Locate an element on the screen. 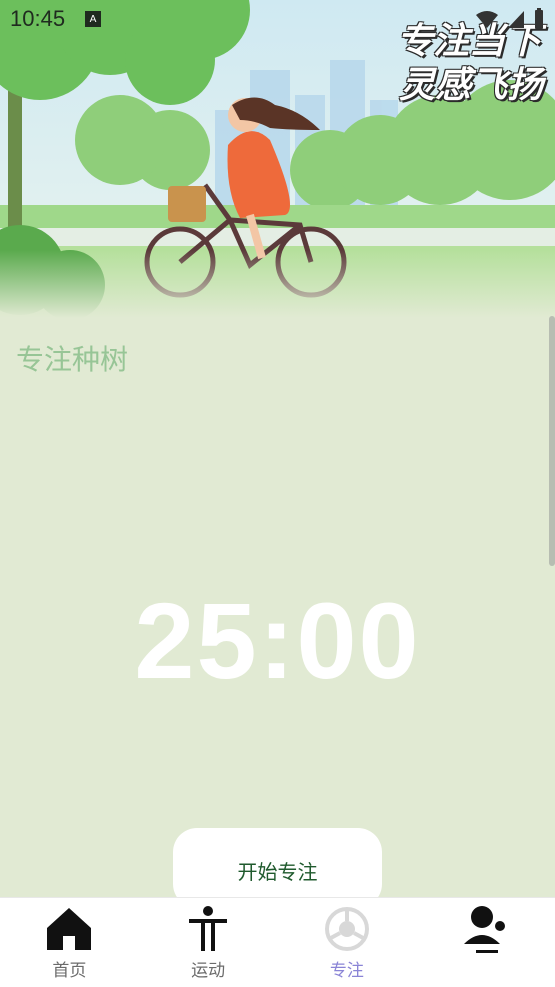 This screenshot has width=555, height=987. scrollbar is located at coordinates (552, 441).